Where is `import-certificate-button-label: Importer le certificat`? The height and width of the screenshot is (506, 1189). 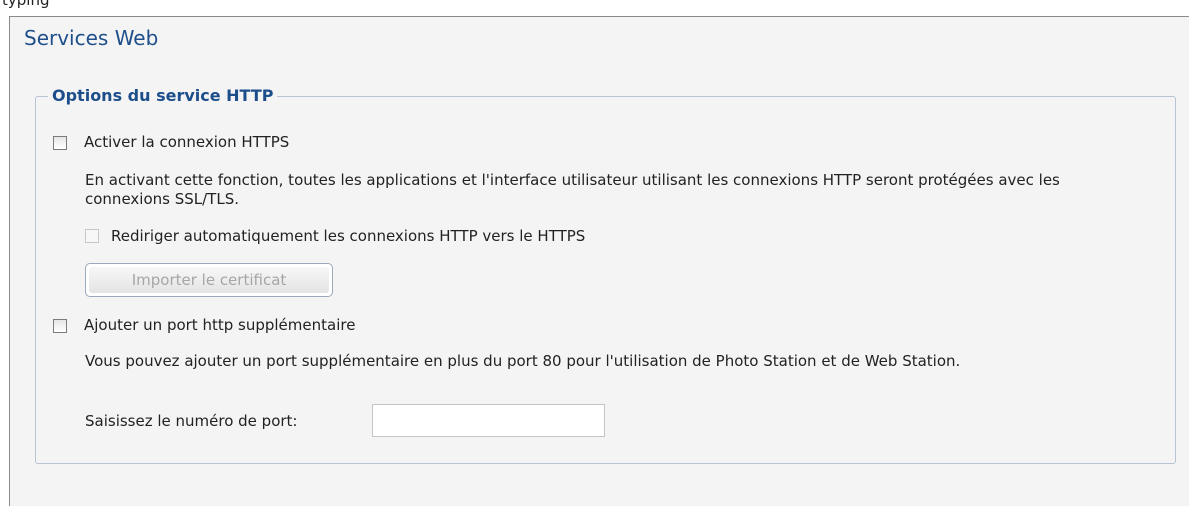
import-certificate-button-label: Importer le certificat is located at coordinates (209, 280).